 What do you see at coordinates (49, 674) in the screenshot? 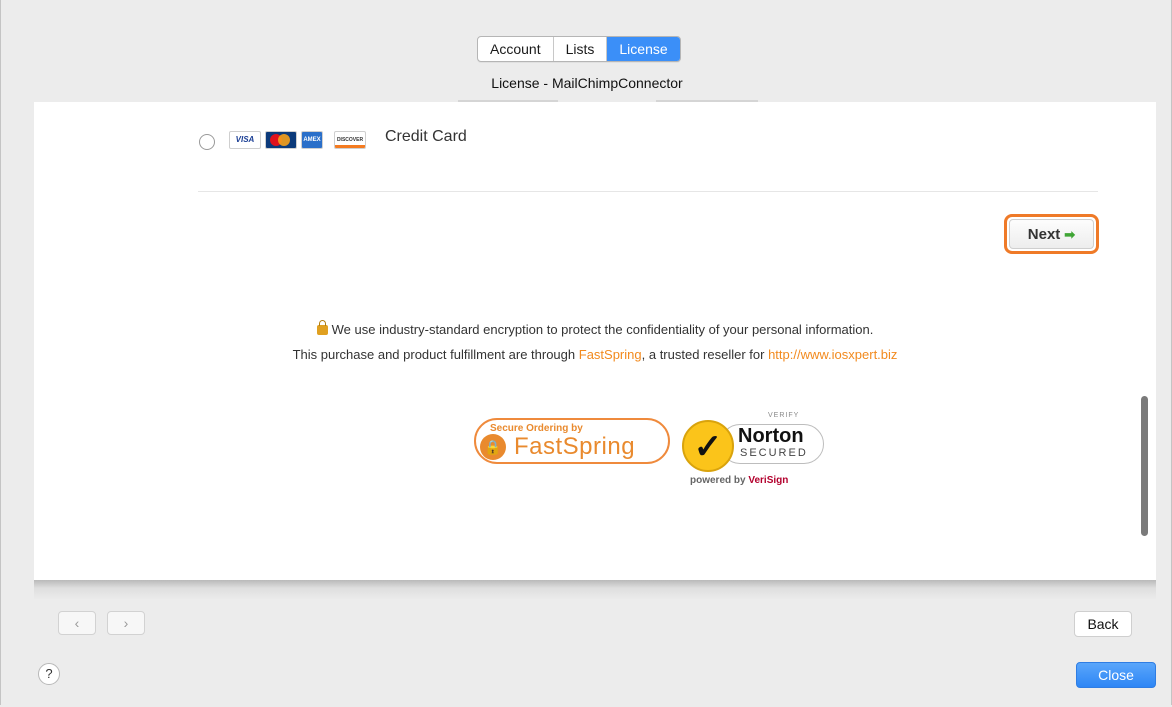
I see `help-button: ?` at bounding box center [49, 674].